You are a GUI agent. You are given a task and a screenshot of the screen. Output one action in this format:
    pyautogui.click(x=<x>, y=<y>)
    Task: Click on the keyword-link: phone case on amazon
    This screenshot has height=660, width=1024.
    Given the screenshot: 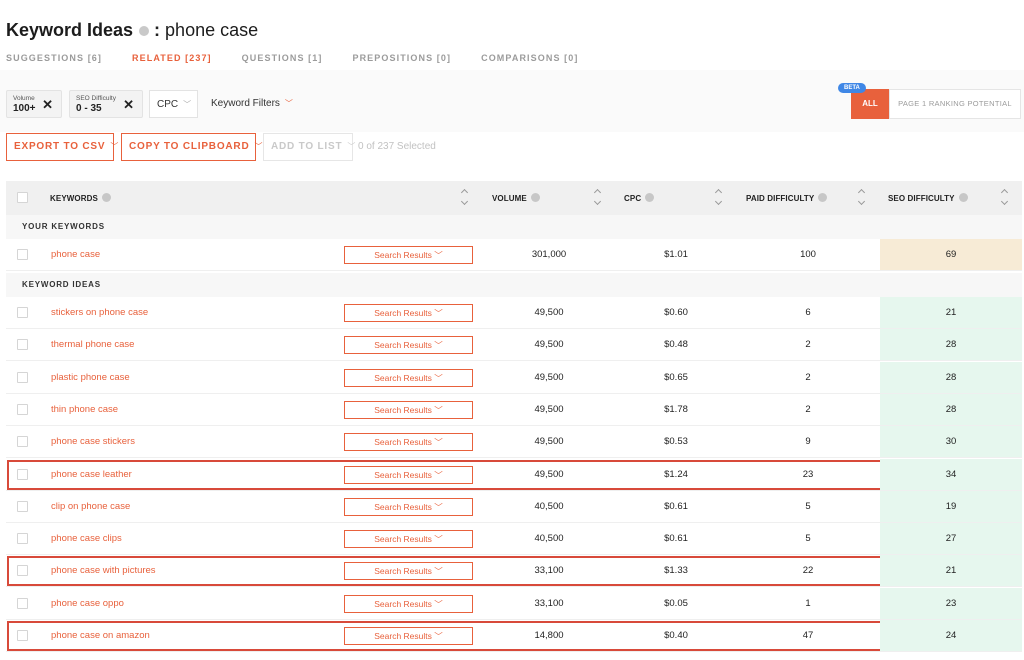 What is the action you would take?
    pyautogui.click(x=100, y=635)
    